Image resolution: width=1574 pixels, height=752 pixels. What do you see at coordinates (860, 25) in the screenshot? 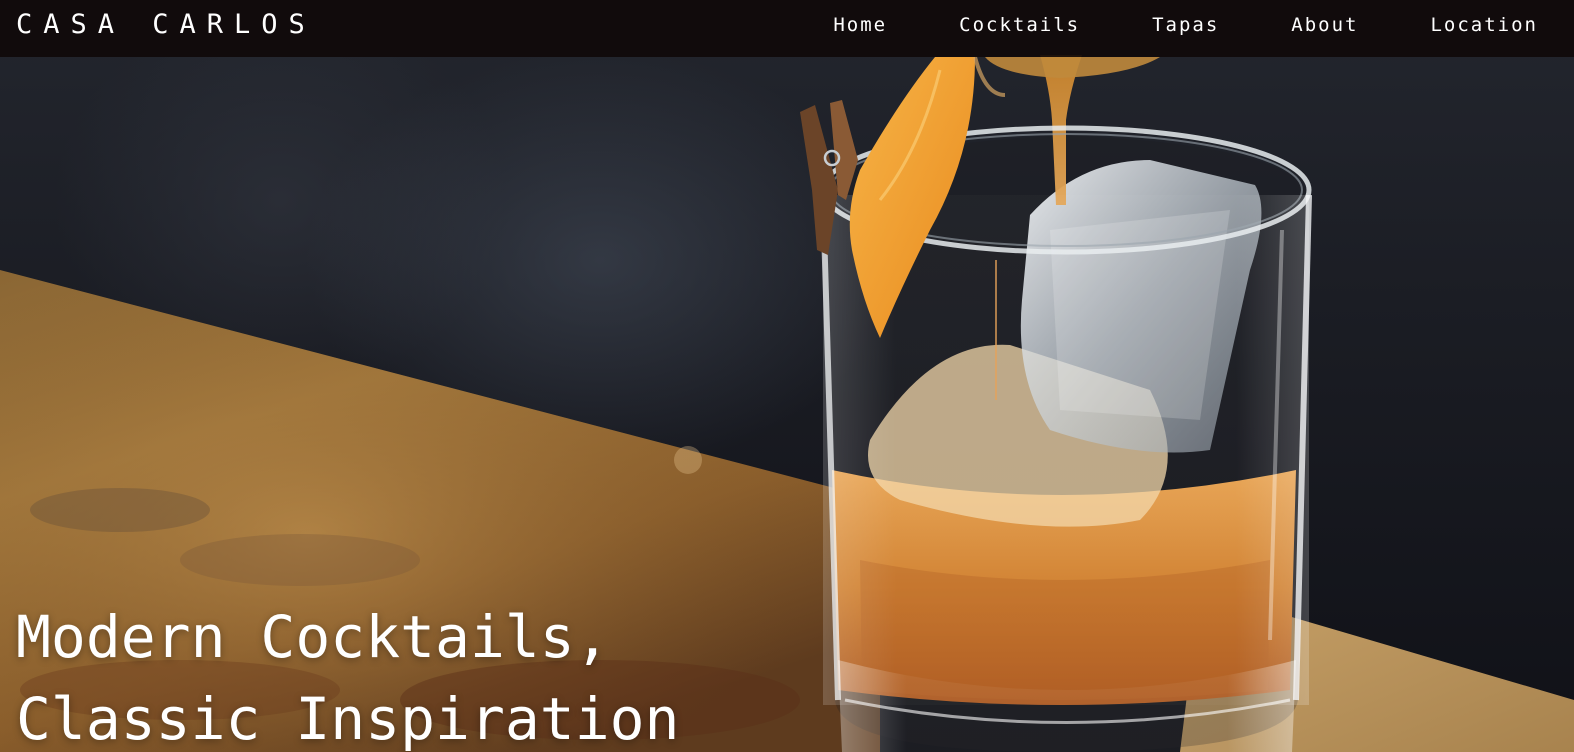
I see `nav-item-home: Home` at bounding box center [860, 25].